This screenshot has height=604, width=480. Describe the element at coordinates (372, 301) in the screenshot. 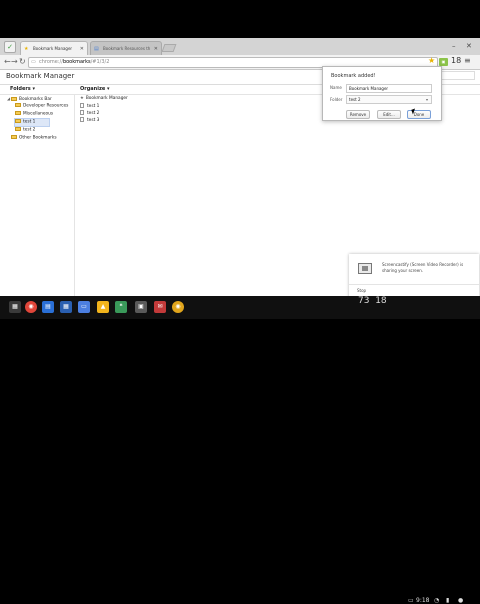

I see `counter-overlay: 73 18` at that location.